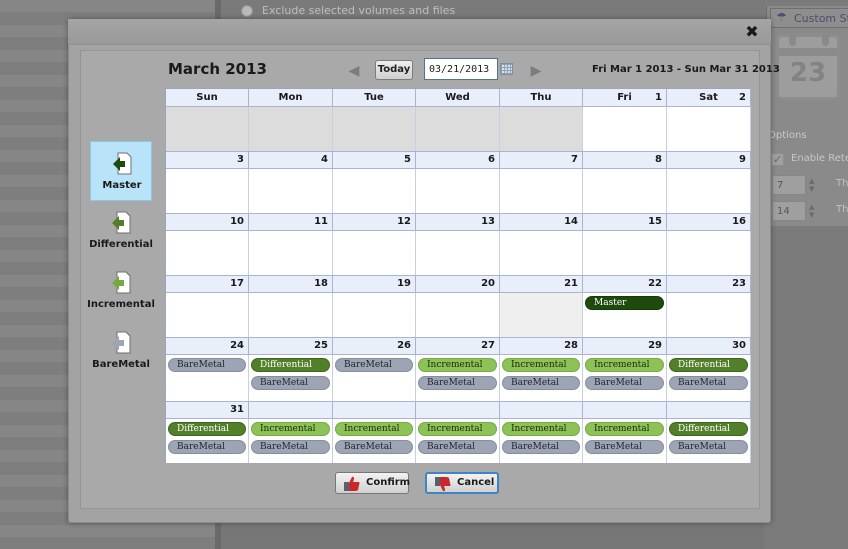  Describe the element at coordinates (742, 97) in the screenshot. I see `day-number: 2` at that location.